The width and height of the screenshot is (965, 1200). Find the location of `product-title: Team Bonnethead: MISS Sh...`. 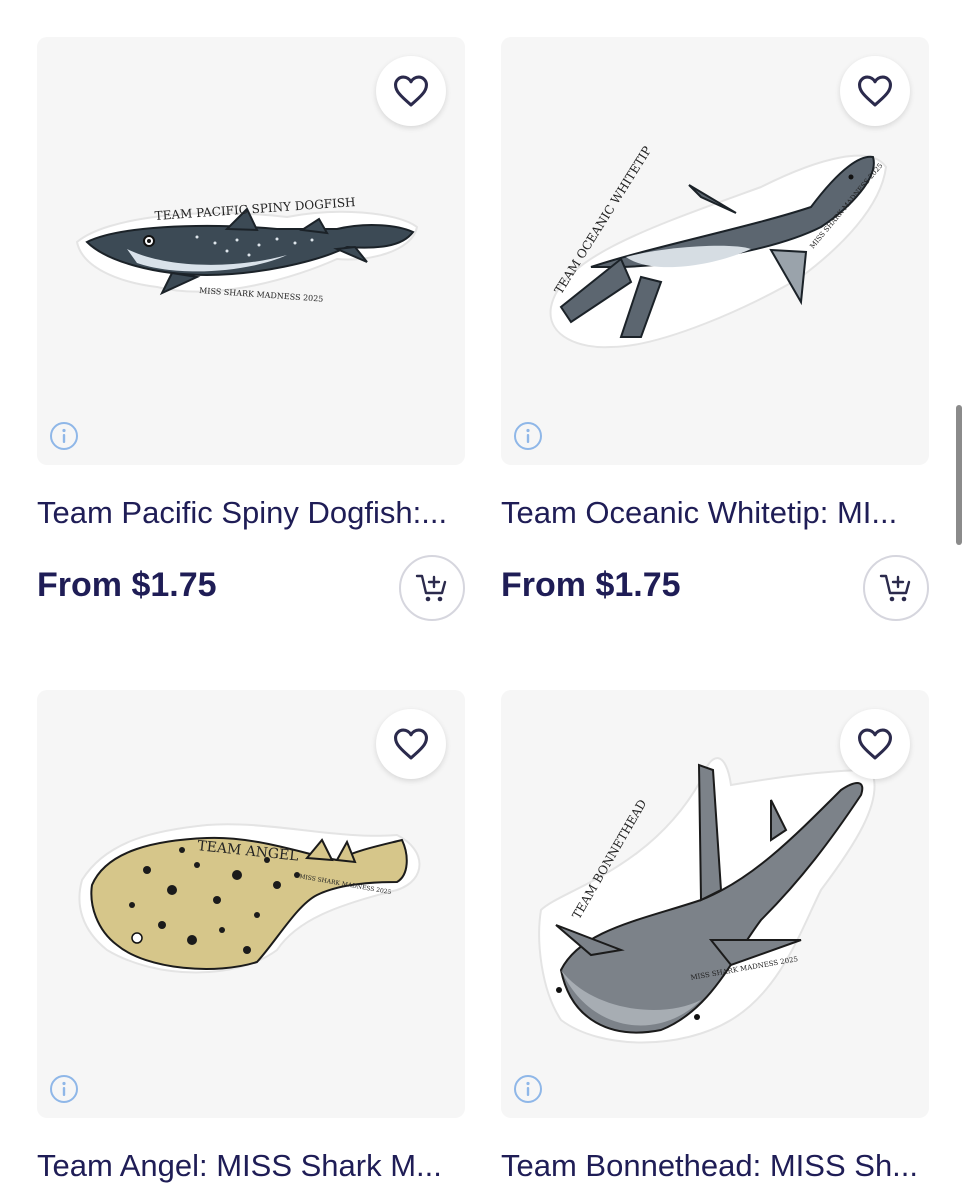

product-title: Team Bonnethead: MISS Sh... is located at coordinates (715, 1166).